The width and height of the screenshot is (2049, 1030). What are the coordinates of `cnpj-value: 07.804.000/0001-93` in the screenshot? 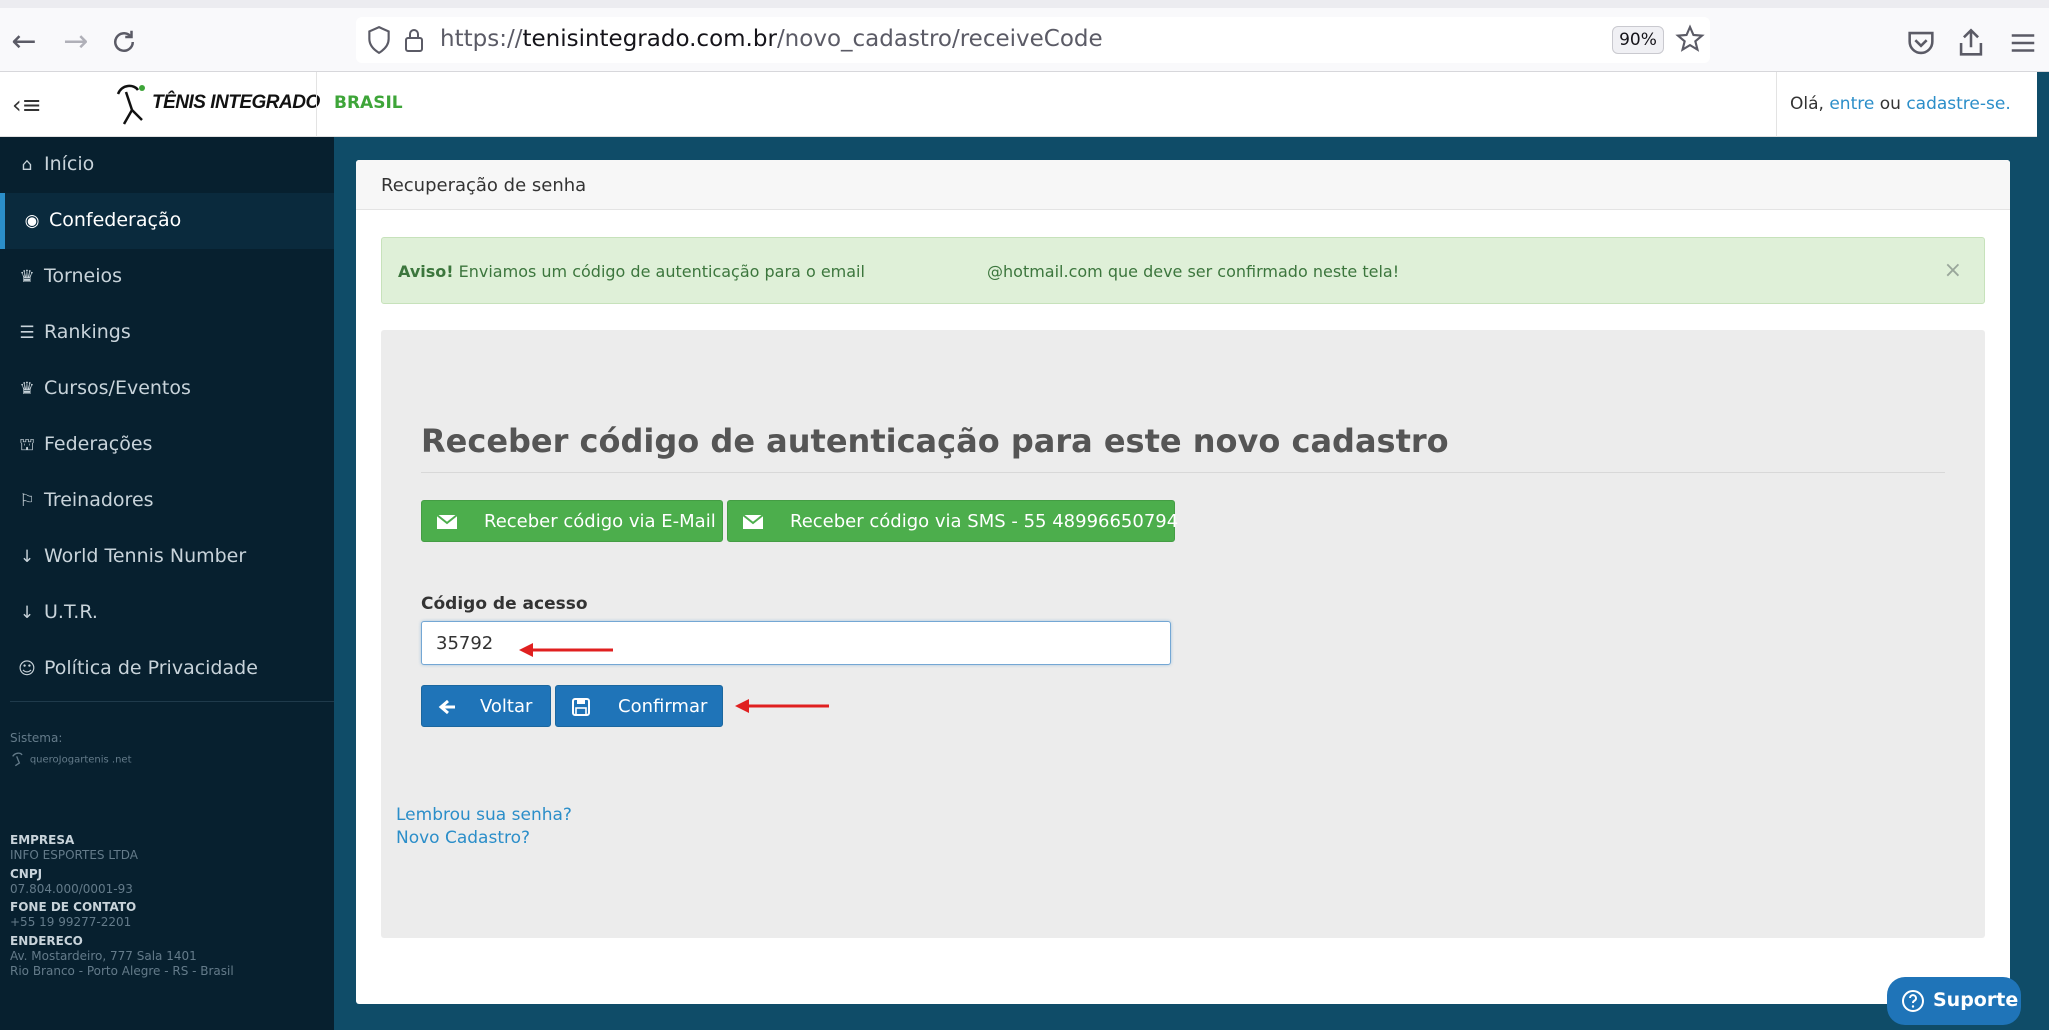 It's located at (71, 889).